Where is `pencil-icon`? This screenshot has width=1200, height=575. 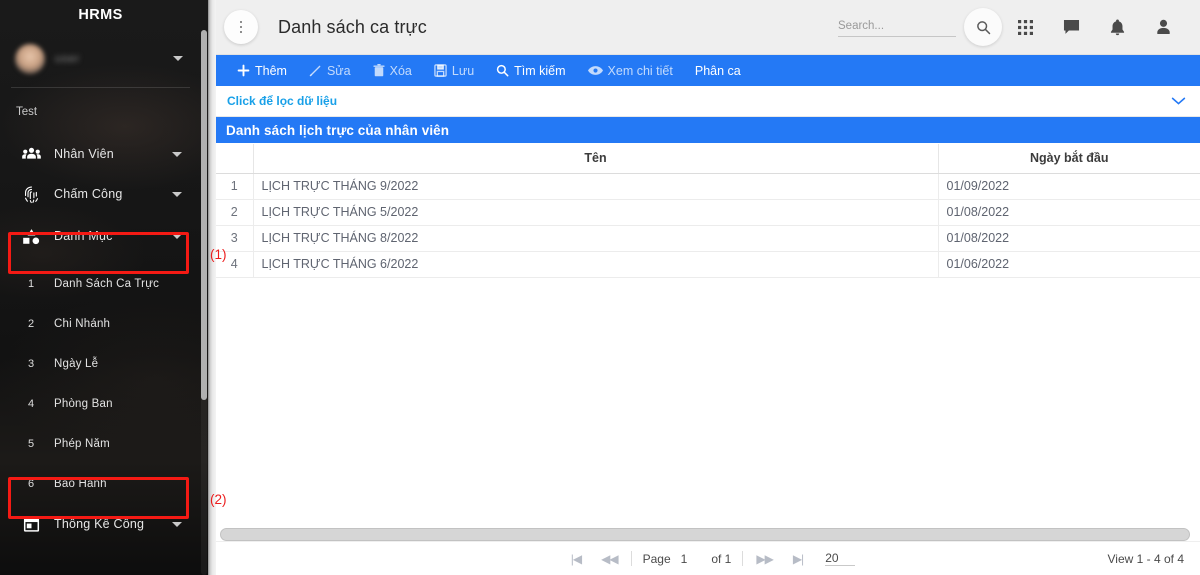
pencil-icon is located at coordinates (315, 70).